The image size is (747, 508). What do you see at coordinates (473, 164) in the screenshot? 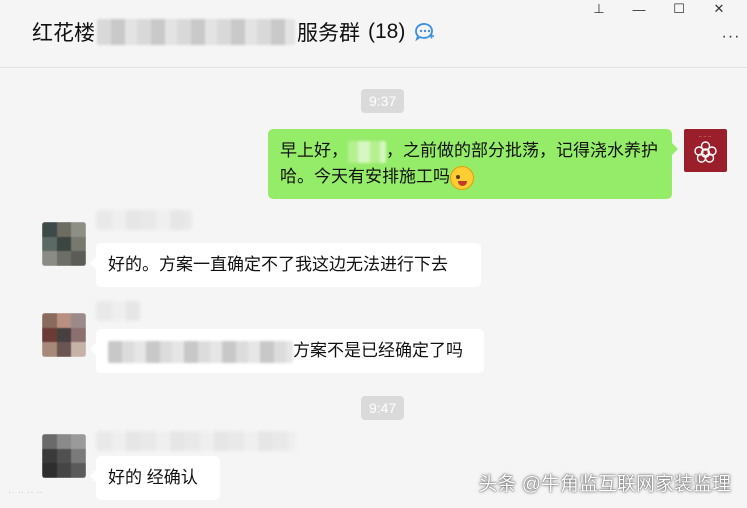
I see `message-bubble-self: 早上好， ，之前做的部分批荡，记得浇水养护哈。今天有安排施工吗` at bounding box center [473, 164].